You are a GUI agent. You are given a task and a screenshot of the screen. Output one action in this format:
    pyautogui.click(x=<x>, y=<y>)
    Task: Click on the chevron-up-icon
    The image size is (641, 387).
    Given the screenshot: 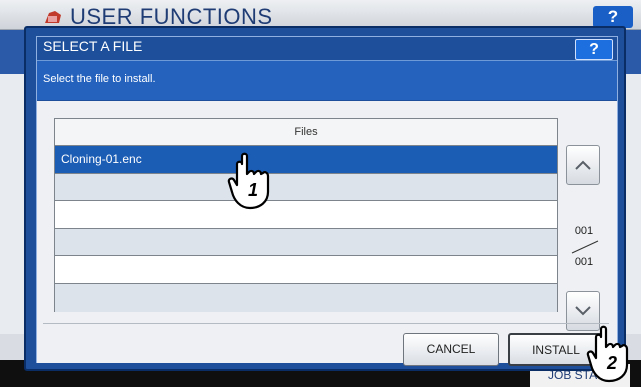 What is the action you would take?
    pyautogui.click(x=583, y=165)
    